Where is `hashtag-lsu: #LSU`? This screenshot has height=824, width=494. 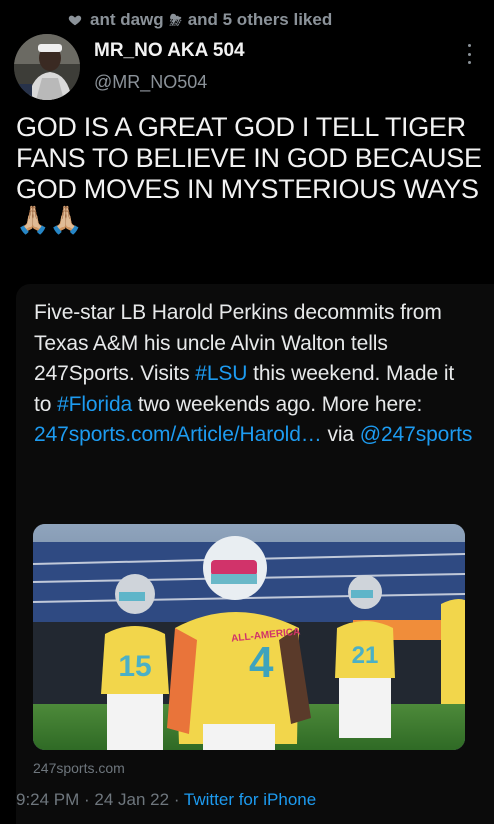
hashtag-lsu: #LSU is located at coordinates (221, 373).